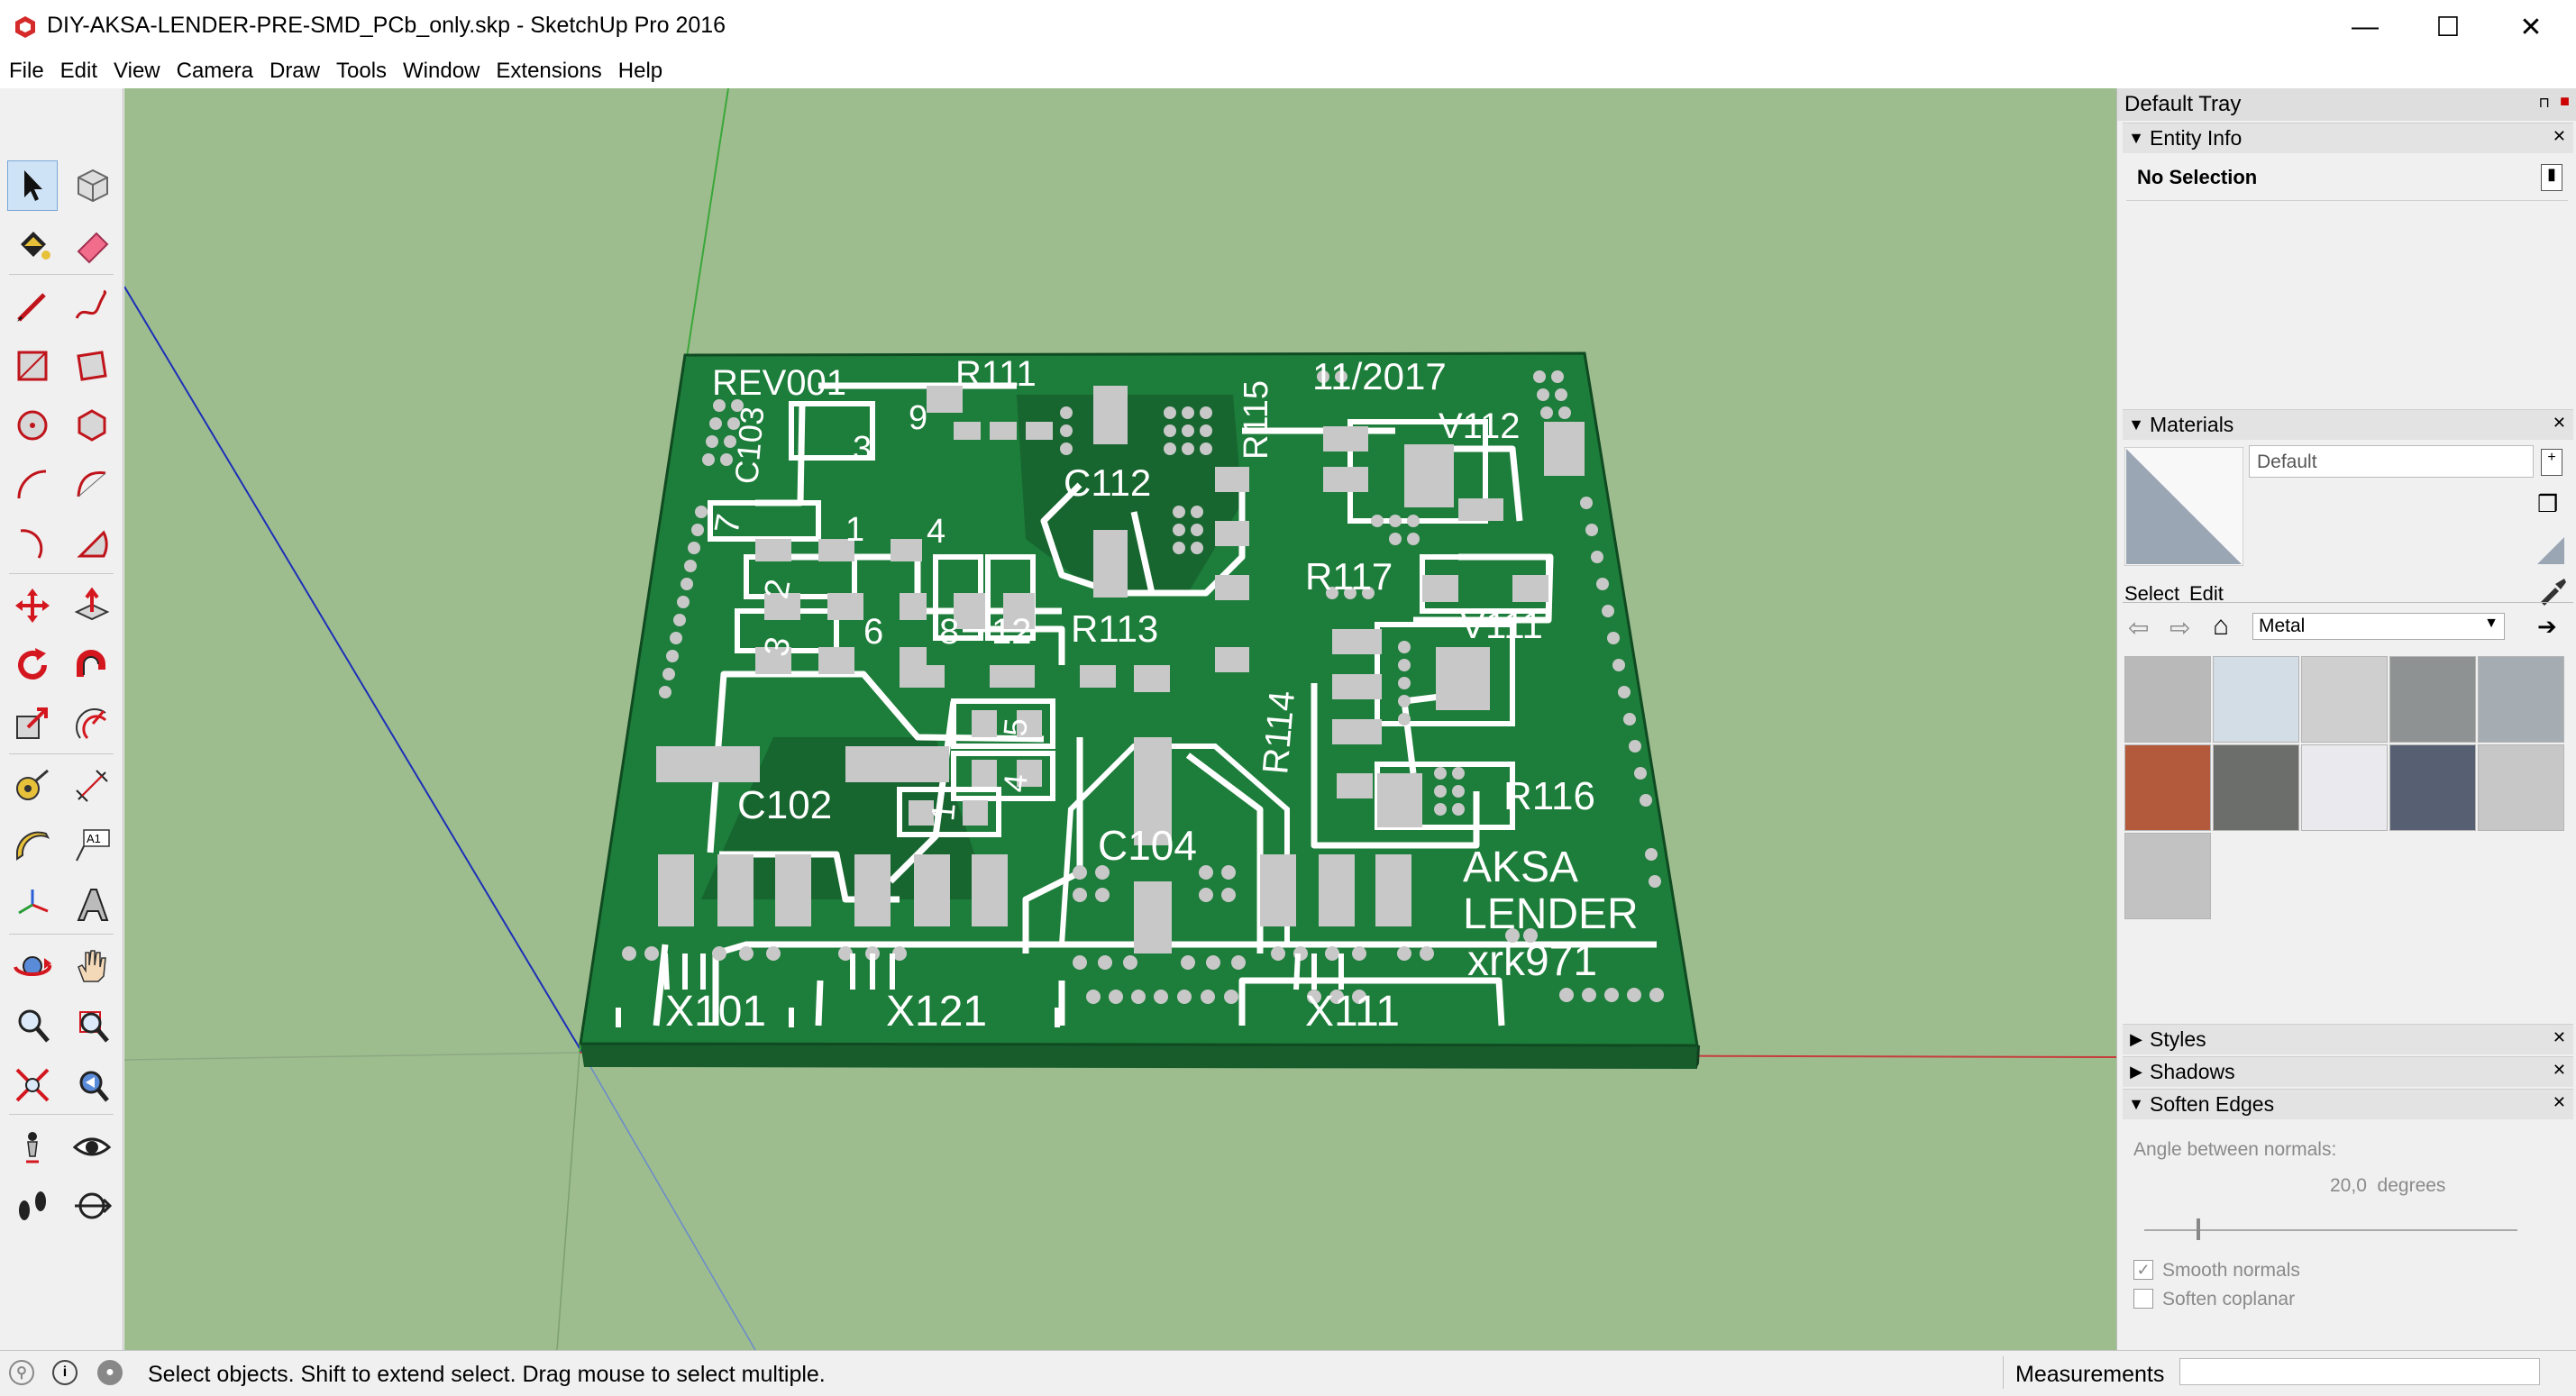 The image size is (2576, 1396). I want to click on materials-header: ▼ Materials ✕, so click(2348, 425).